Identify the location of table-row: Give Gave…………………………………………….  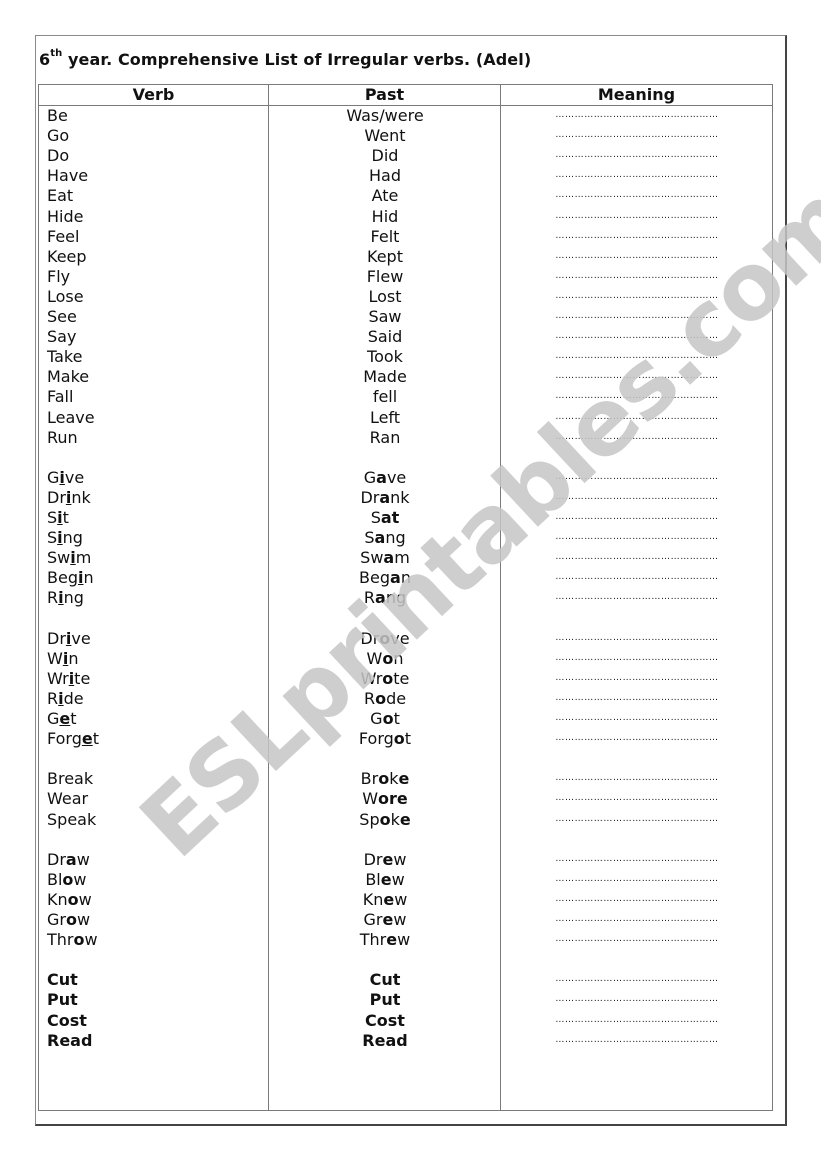
(405, 478).